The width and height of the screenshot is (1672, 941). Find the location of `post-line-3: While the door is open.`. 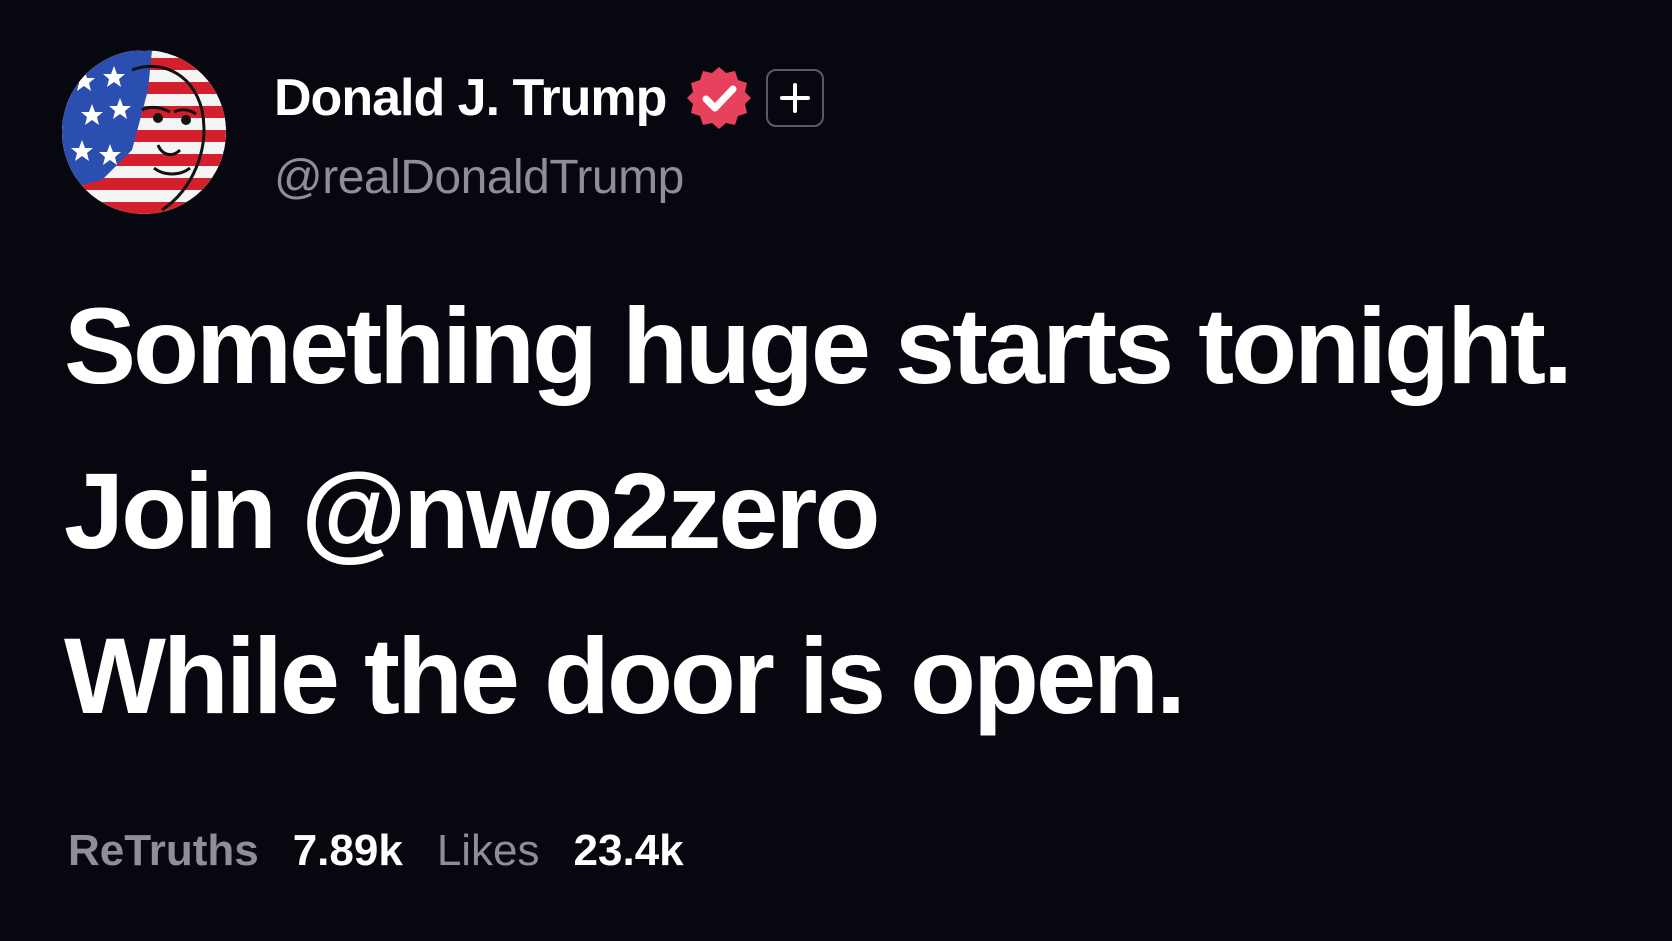

post-line-3: While the door is open. is located at coordinates (625, 675).